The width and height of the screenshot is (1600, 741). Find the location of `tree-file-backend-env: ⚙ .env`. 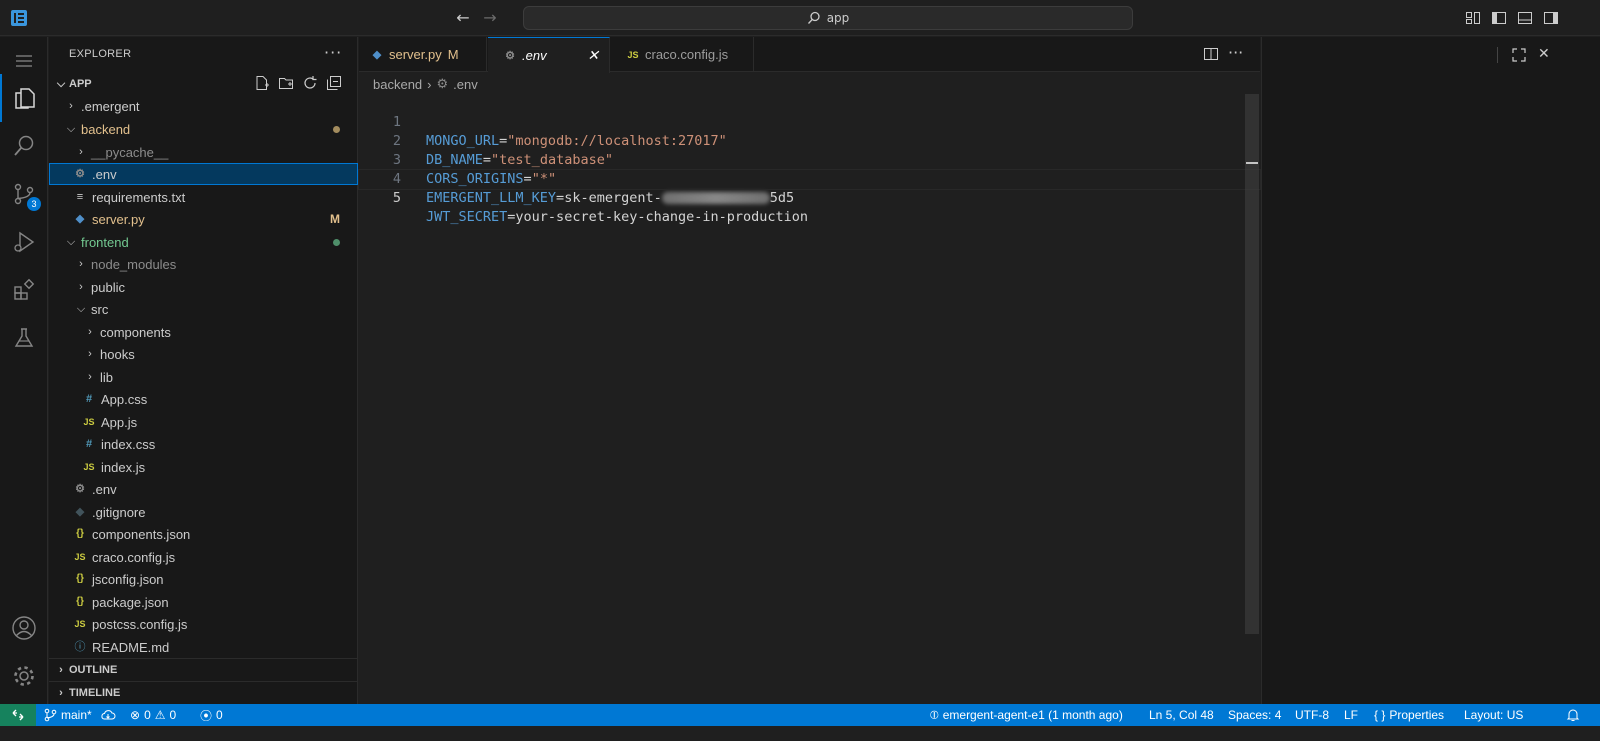

tree-file-backend-env: ⚙ .env is located at coordinates (203, 174).